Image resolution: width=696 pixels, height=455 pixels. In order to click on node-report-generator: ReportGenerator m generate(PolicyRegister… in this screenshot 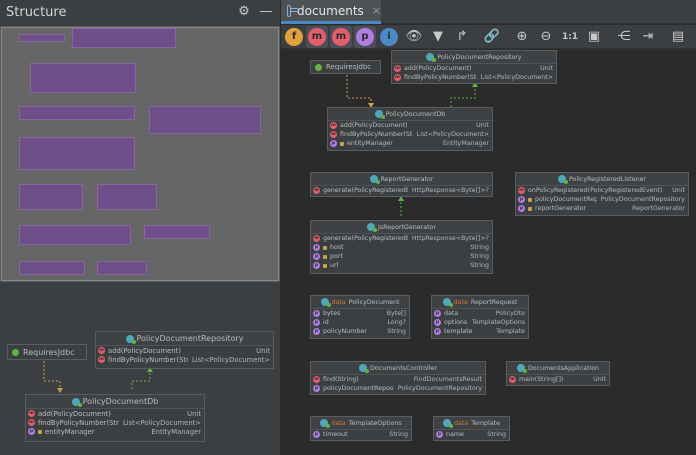, I will do `click(401, 184)`.